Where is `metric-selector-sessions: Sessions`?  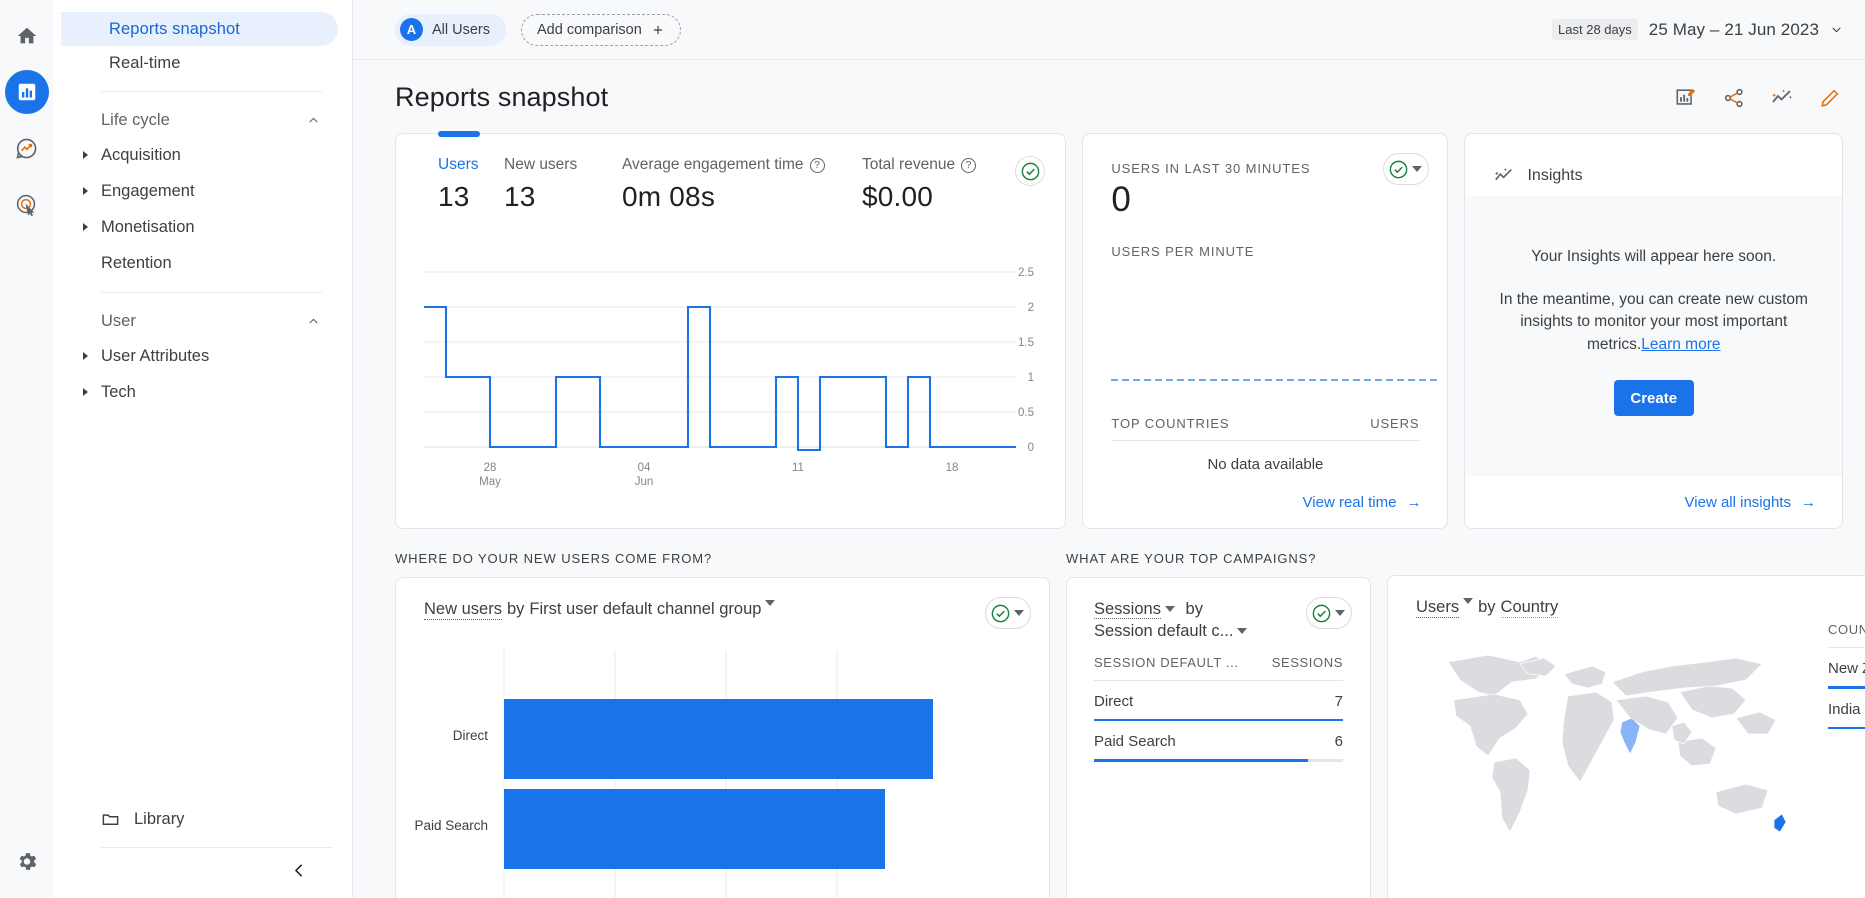
metric-selector-sessions: Sessions is located at coordinates (1127, 609).